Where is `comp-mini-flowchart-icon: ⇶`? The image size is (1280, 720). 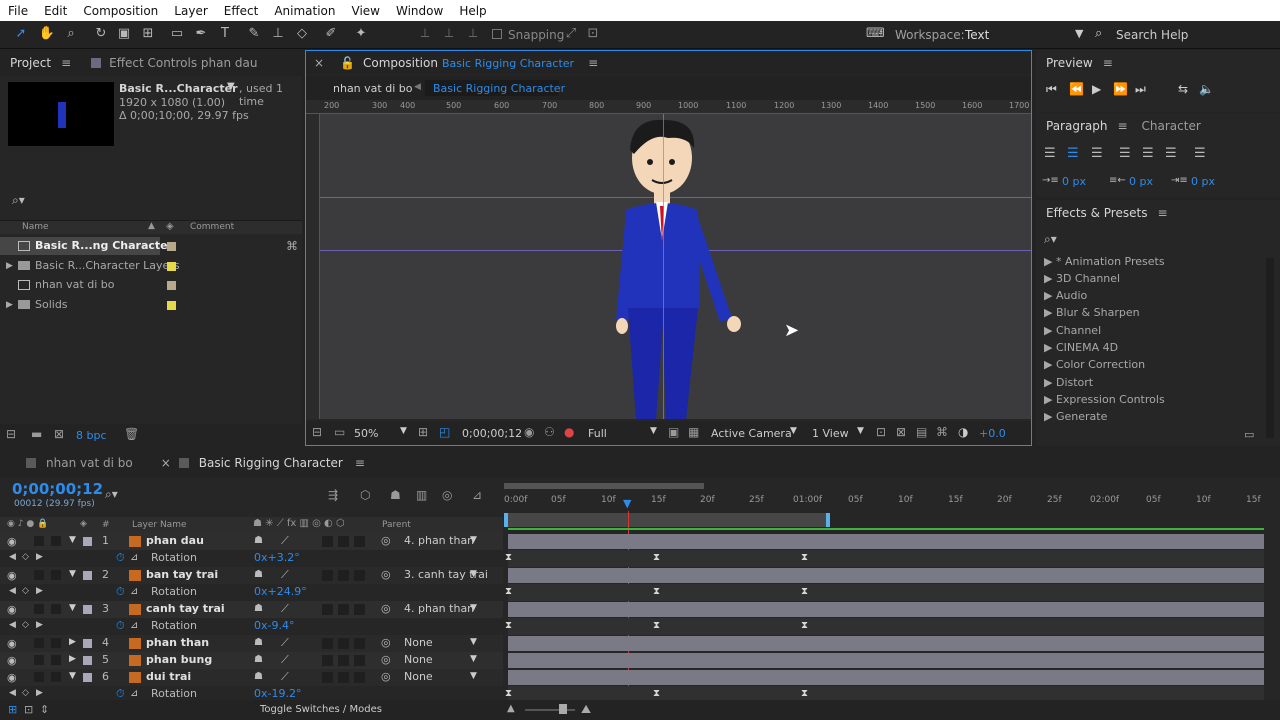
comp-mini-flowchart-icon: ⇶ is located at coordinates (333, 495).